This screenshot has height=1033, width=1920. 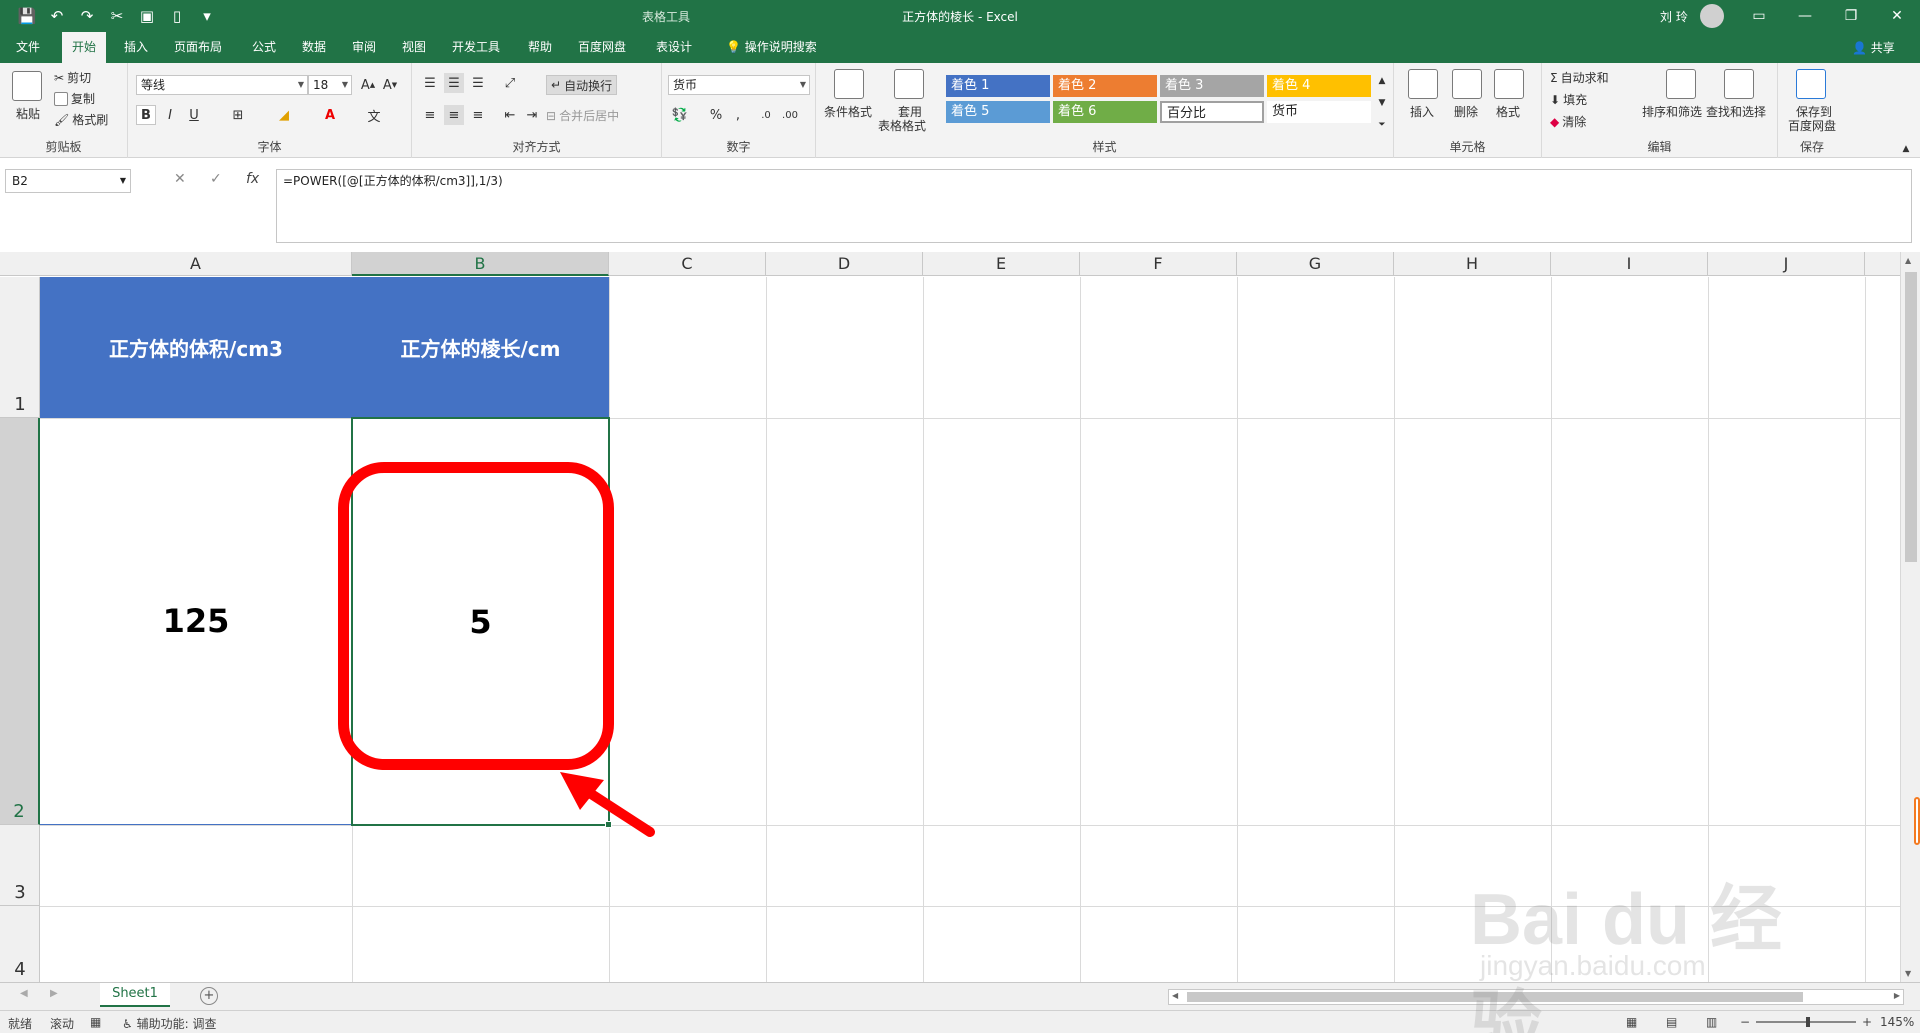 I want to click on cell-a1: 正方体的体积/cm3, so click(x=196, y=347).